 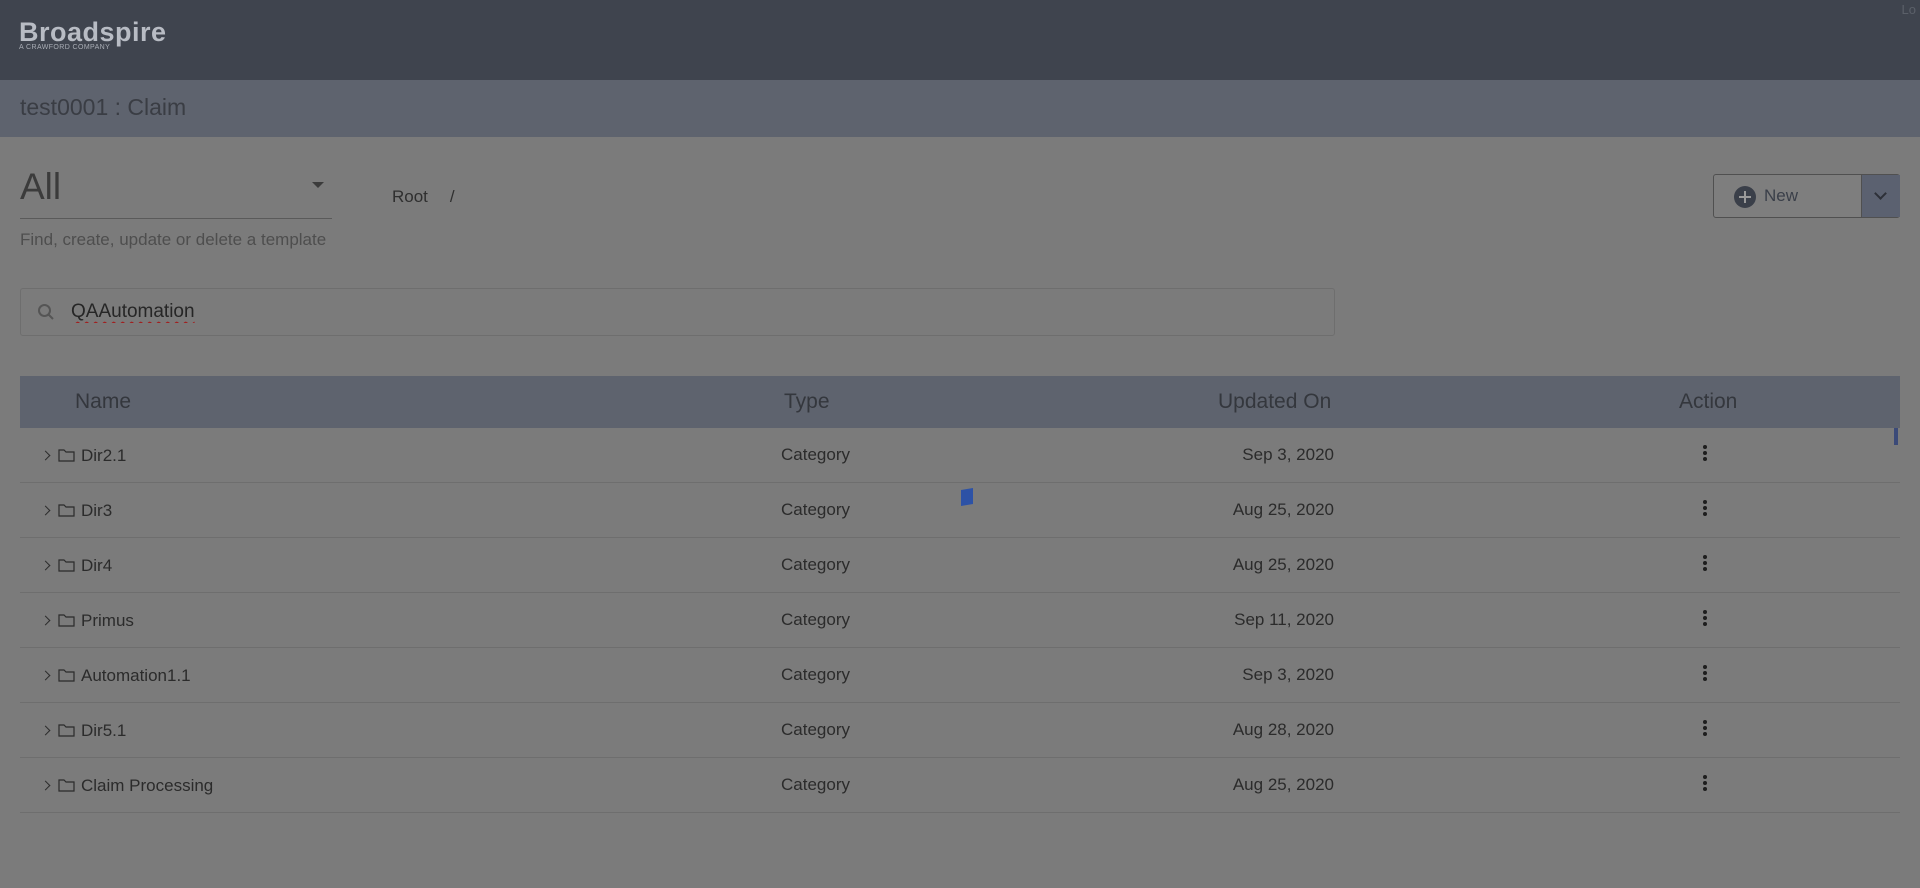 I want to click on corner-link: Lo, so click(x=1909, y=9).